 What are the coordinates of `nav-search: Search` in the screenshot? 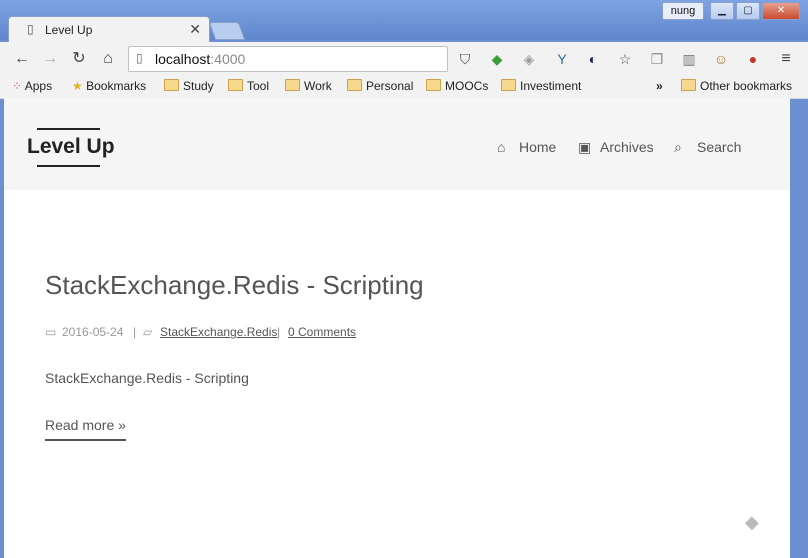 It's located at (719, 147).